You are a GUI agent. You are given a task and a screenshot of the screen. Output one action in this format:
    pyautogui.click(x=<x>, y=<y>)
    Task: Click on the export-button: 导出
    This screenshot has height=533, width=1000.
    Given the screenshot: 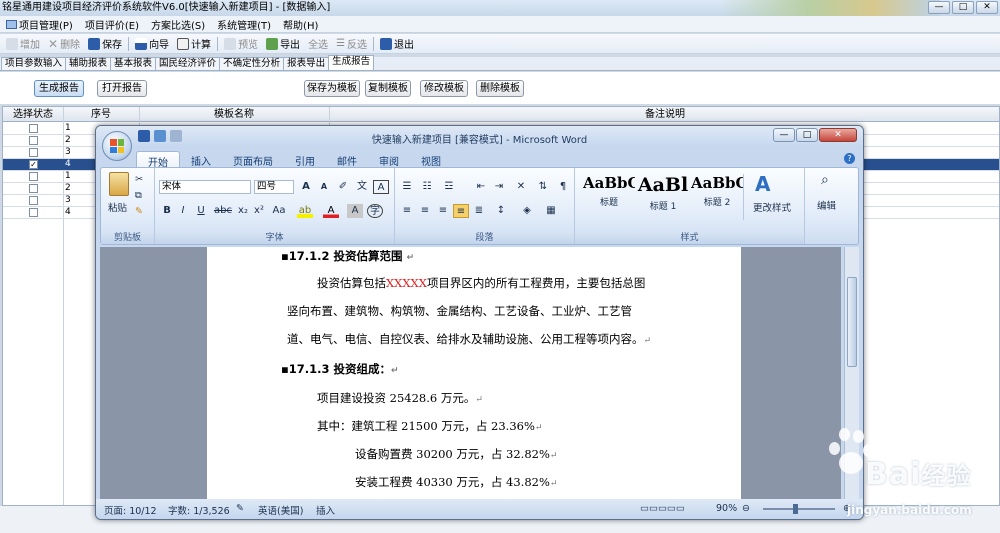 What is the action you would take?
    pyautogui.click(x=283, y=43)
    